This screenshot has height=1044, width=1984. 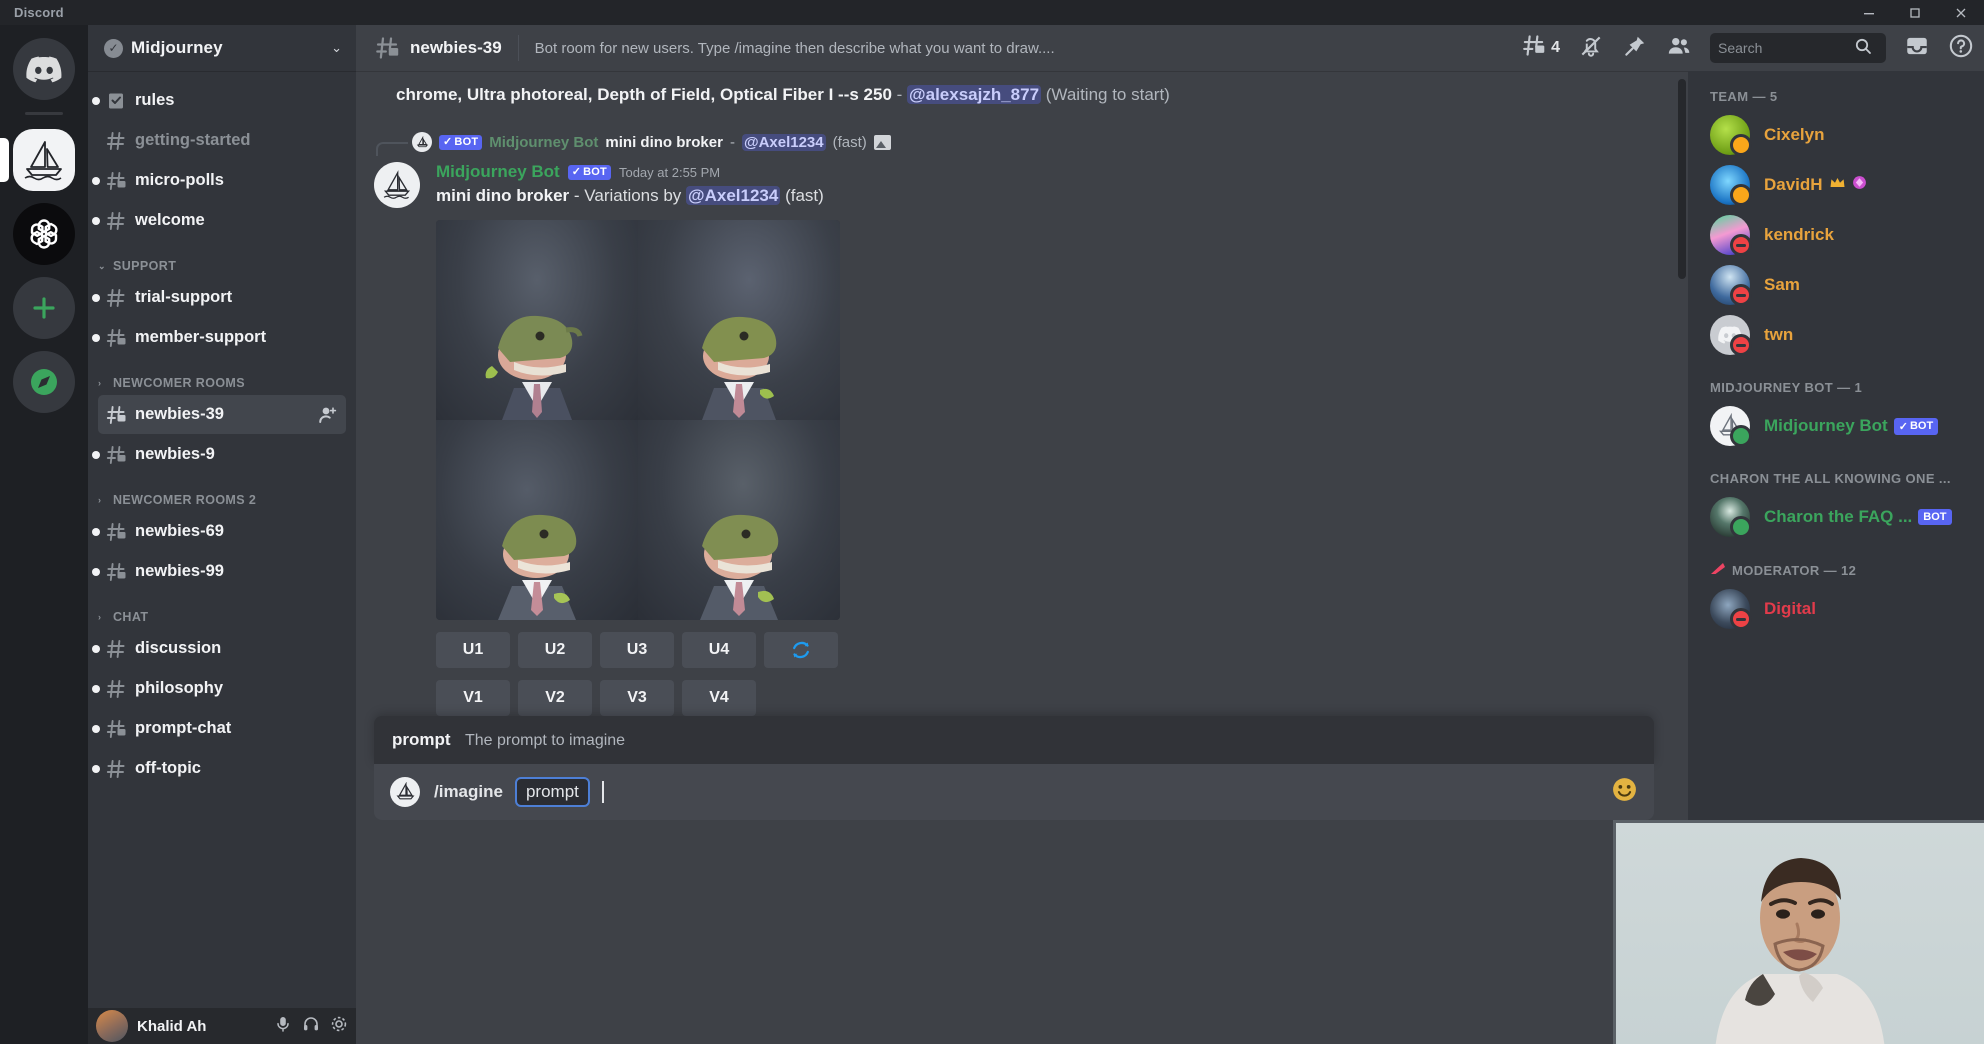 I want to click on member-row: DavidH, so click(x=1836, y=185).